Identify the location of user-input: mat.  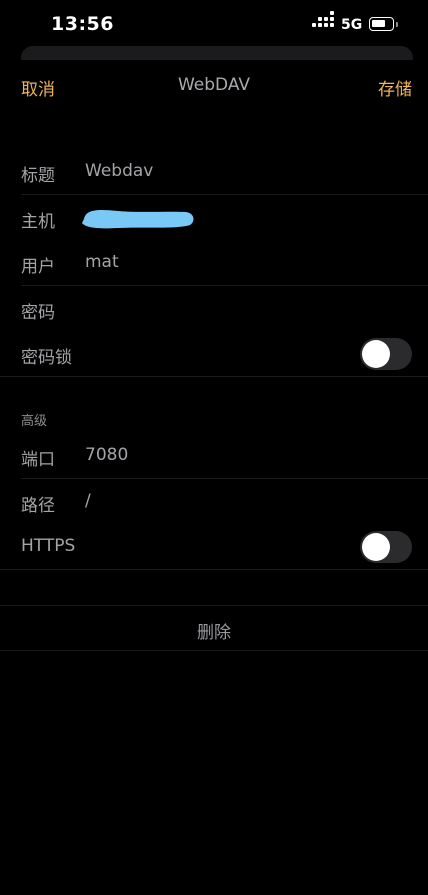
(102, 262).